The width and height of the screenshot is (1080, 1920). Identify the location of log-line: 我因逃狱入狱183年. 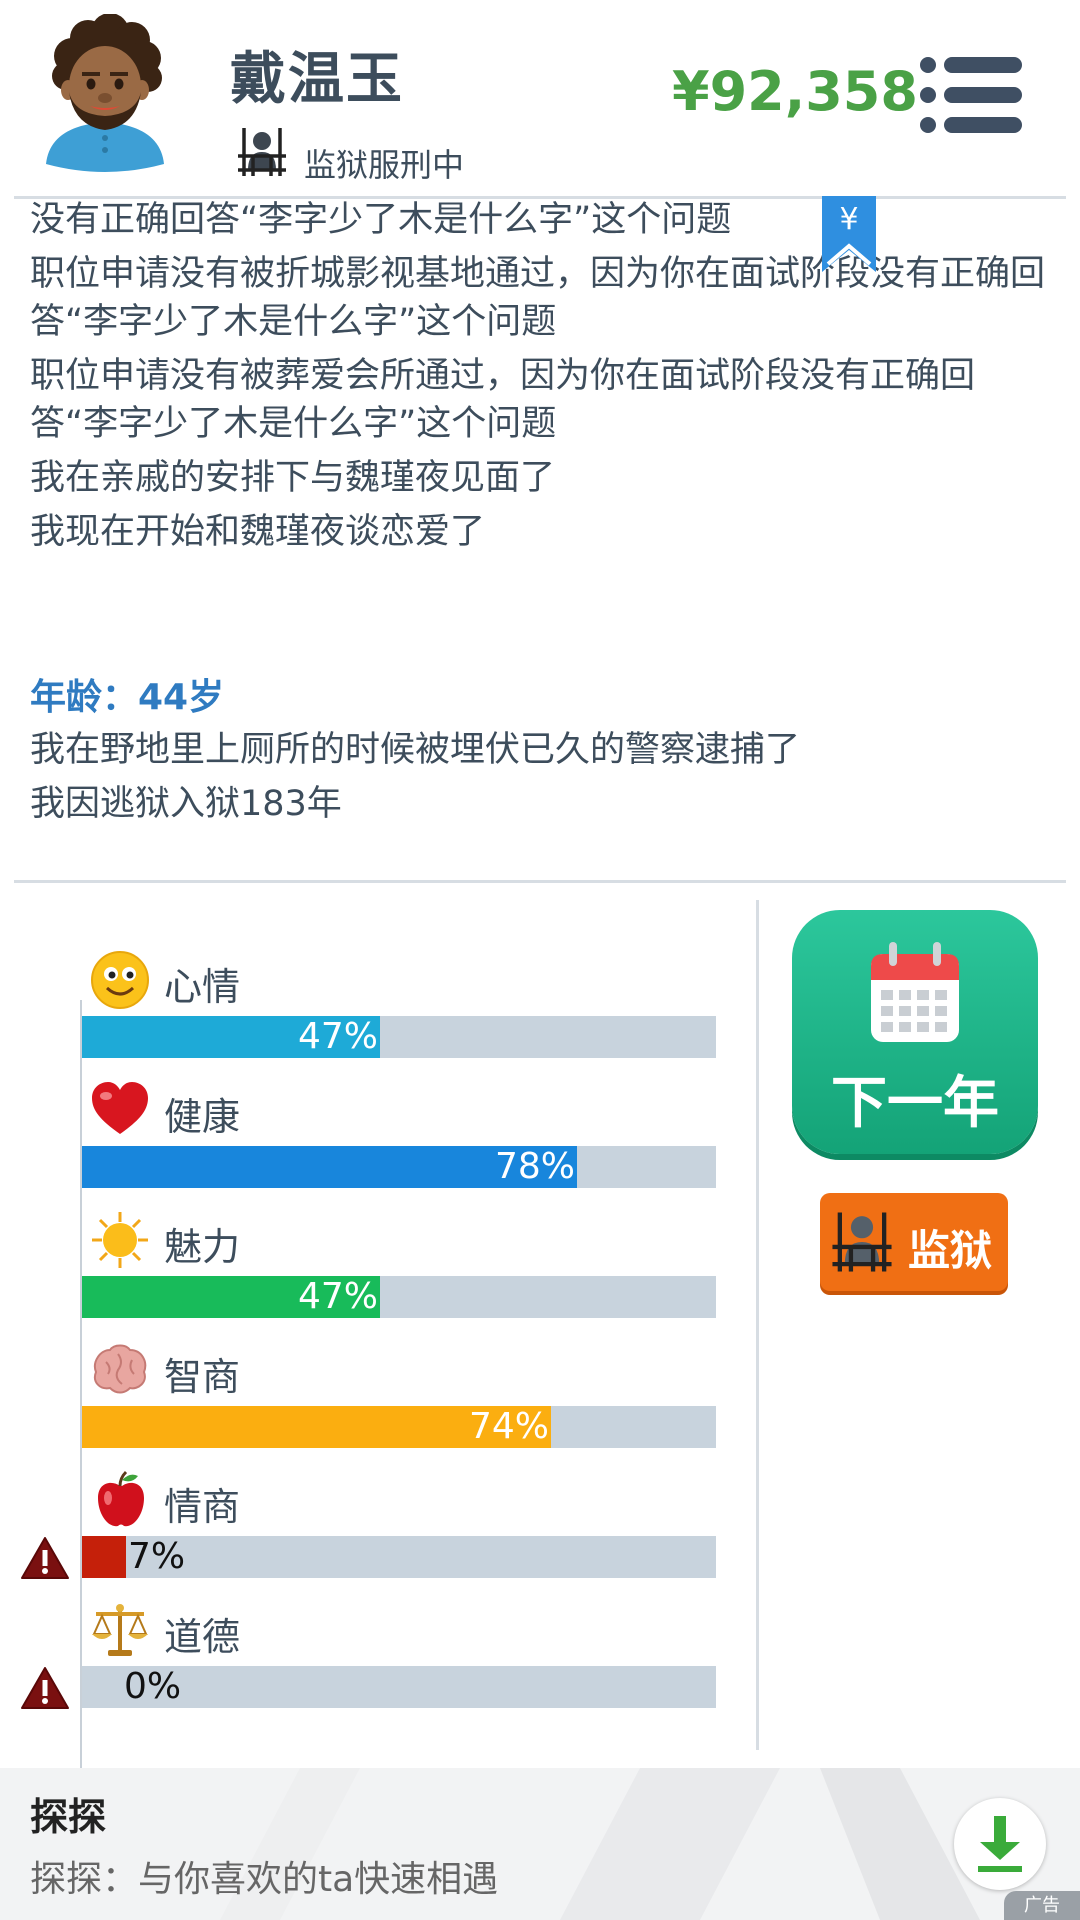
(186, 804).